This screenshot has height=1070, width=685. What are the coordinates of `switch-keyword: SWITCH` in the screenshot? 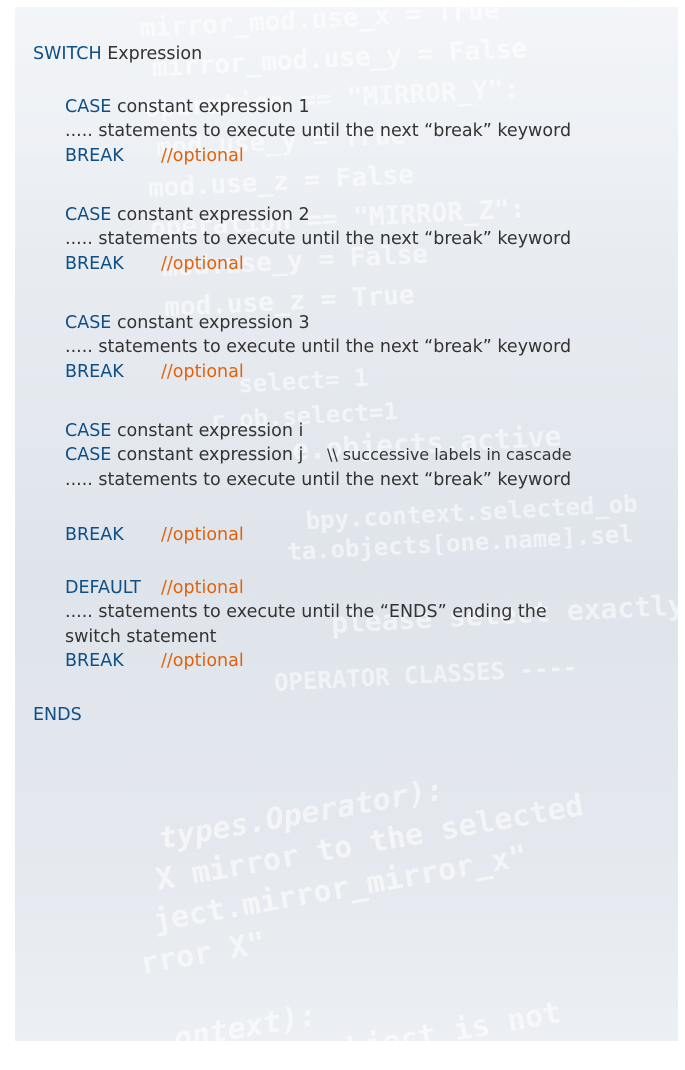 It's located at (67, 54).